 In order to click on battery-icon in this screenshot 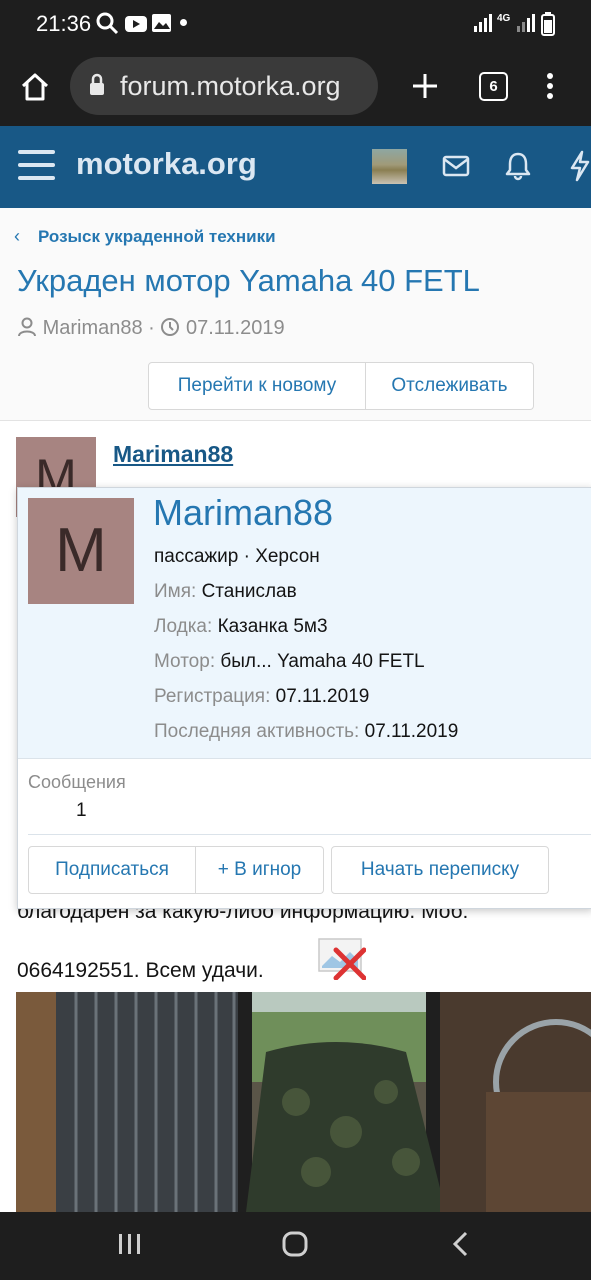, I will do `click(548, 24)`.